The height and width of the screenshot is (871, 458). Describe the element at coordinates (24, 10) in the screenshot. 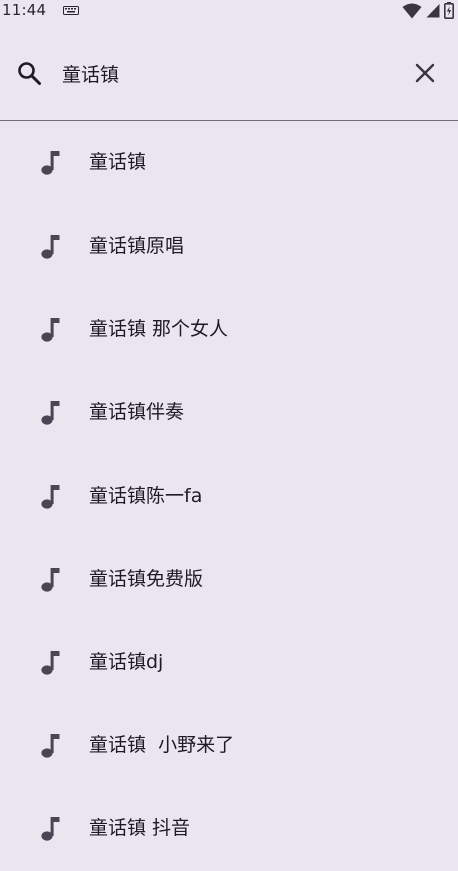

I see `status-time: 11:44` at that location.